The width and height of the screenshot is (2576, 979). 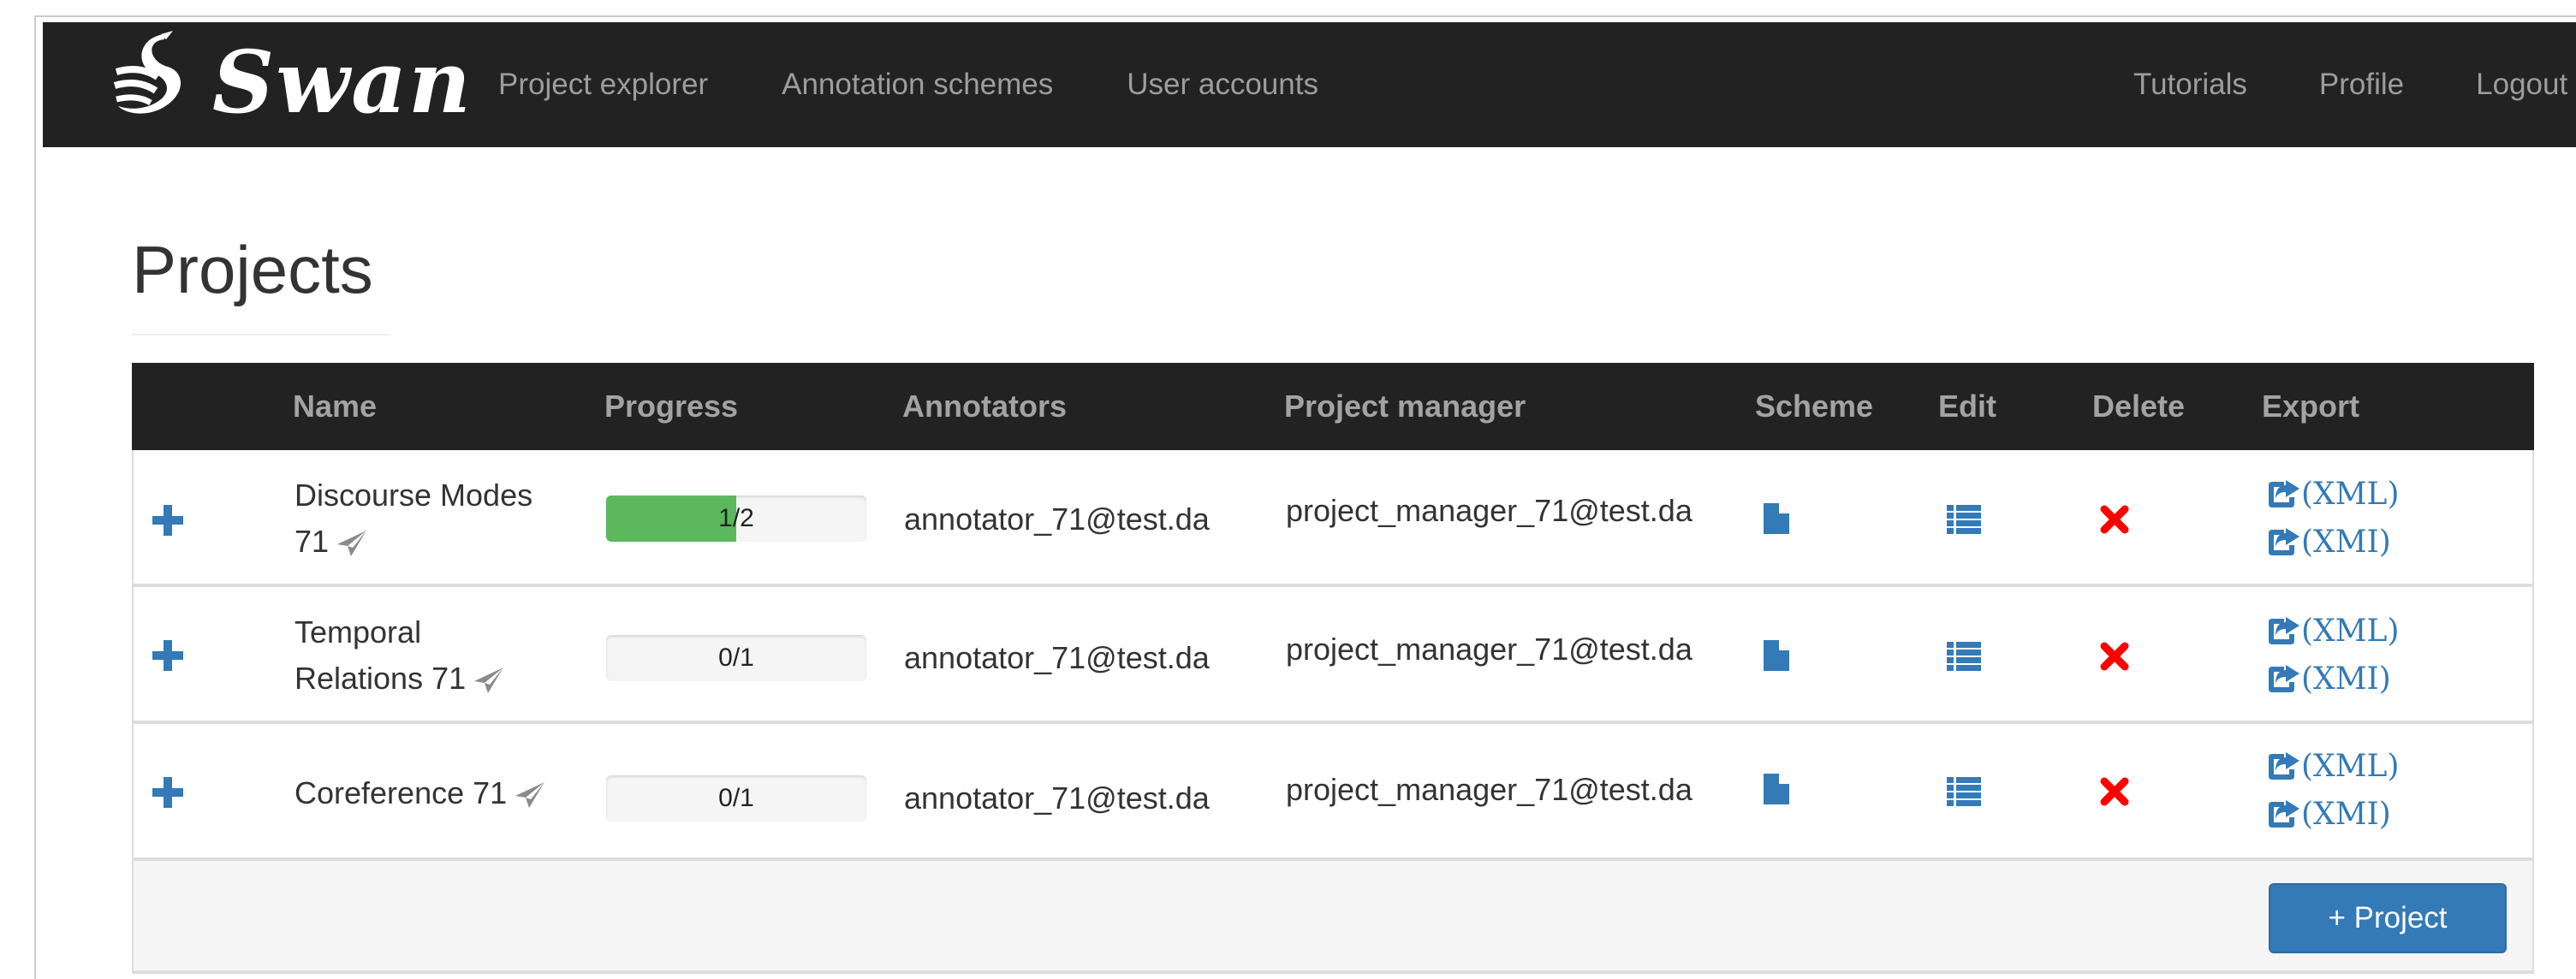 I want to click on progress-label: 1/2, so click(x=736, y=518).